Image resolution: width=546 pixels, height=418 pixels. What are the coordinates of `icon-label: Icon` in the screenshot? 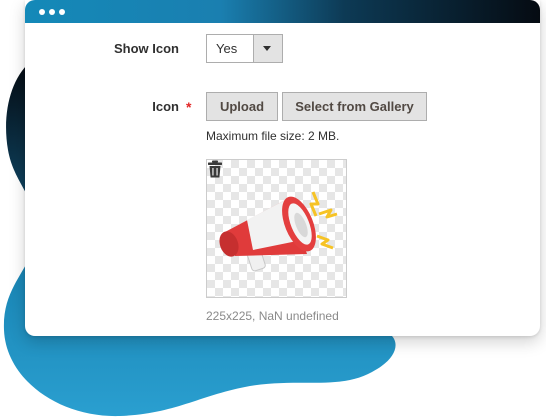 It's located at (165, 106).